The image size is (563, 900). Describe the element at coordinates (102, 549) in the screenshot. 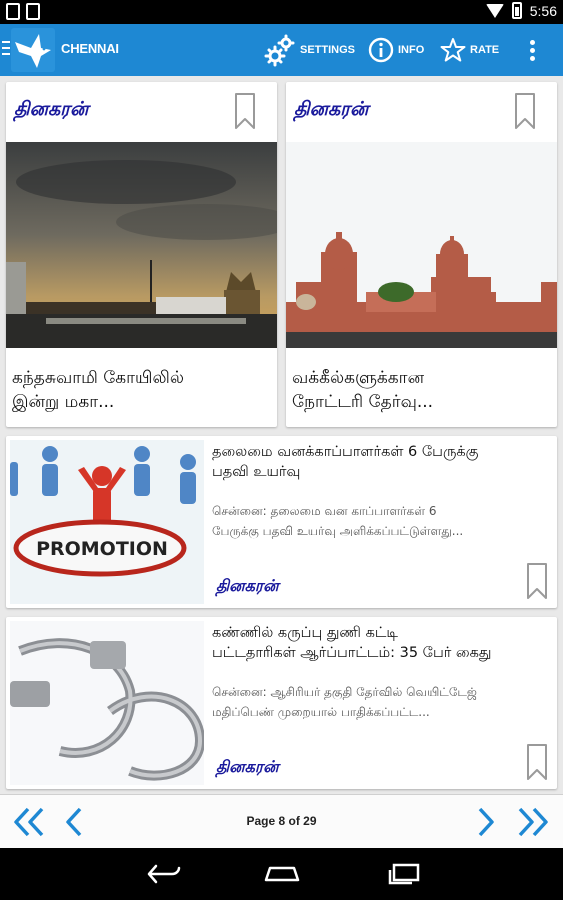

I see `promotion-image-text: PROMOTION` at that location.